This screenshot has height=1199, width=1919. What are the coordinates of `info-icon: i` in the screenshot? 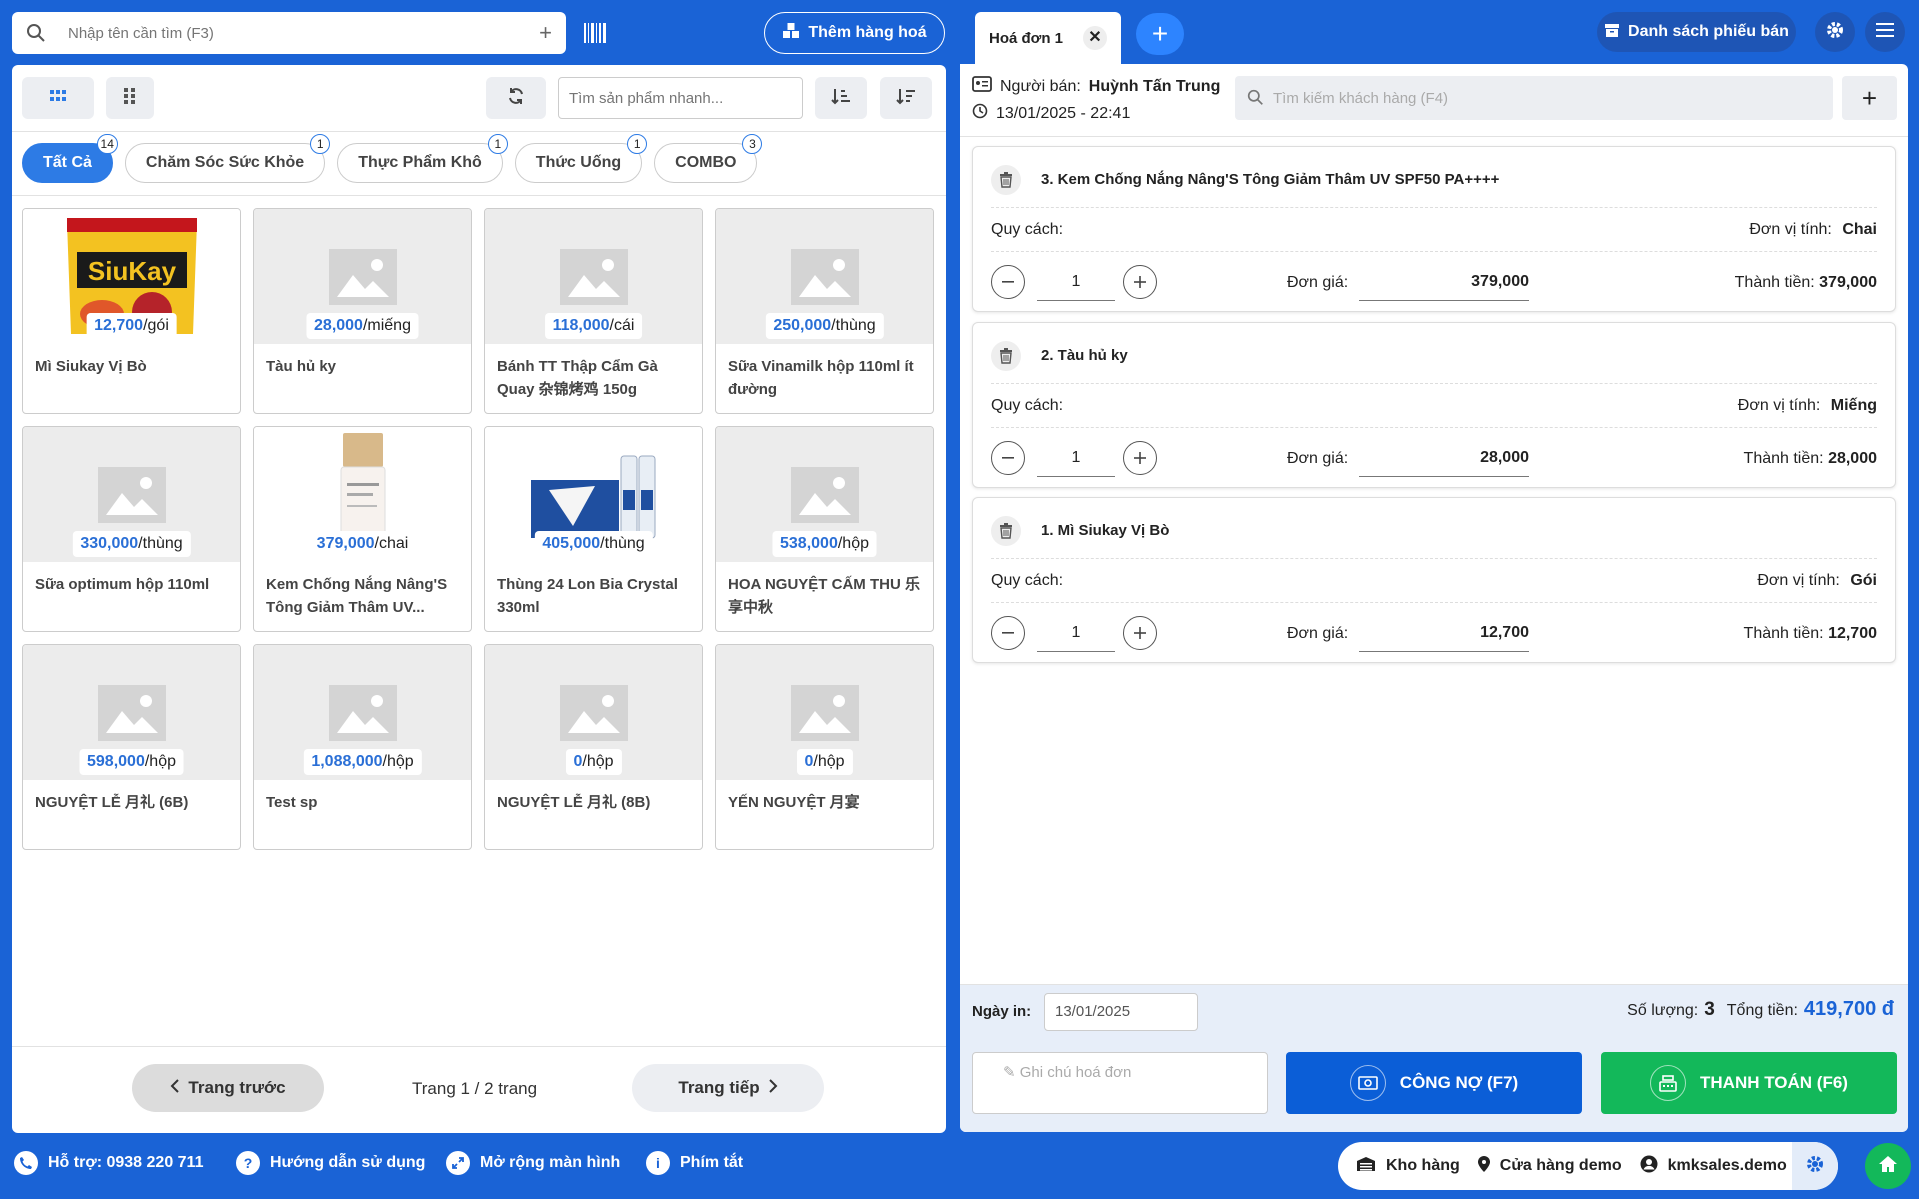 It's located at (658, 1163).